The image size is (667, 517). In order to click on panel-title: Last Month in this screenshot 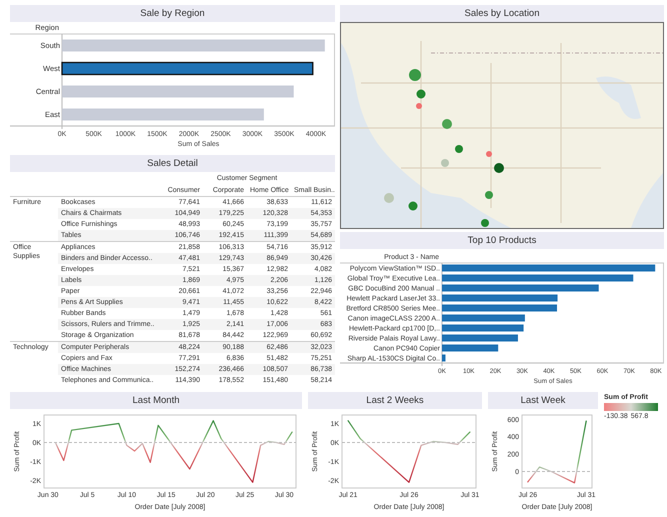, I will do `click(156, 400)`.